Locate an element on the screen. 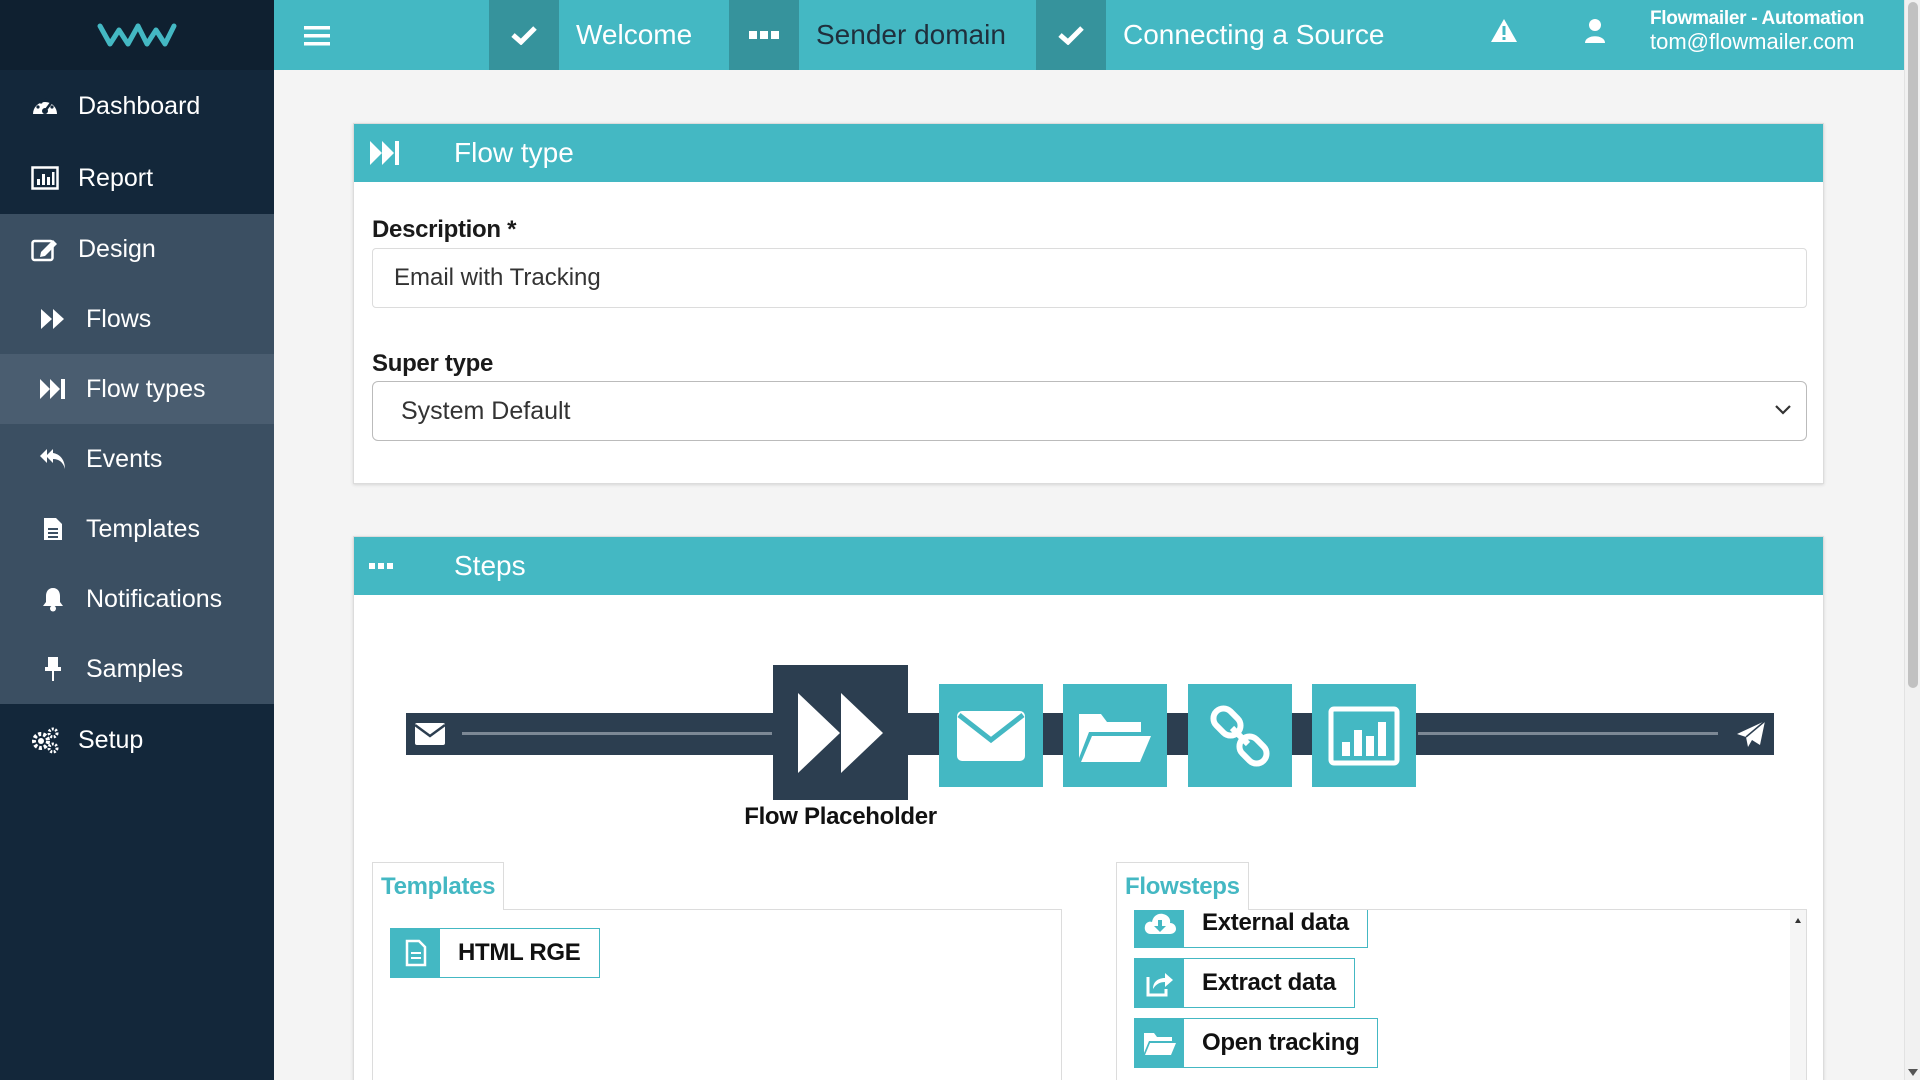 The image size is (1920, 1080). tab-templates: Templates is located at coordinates (438, 886).